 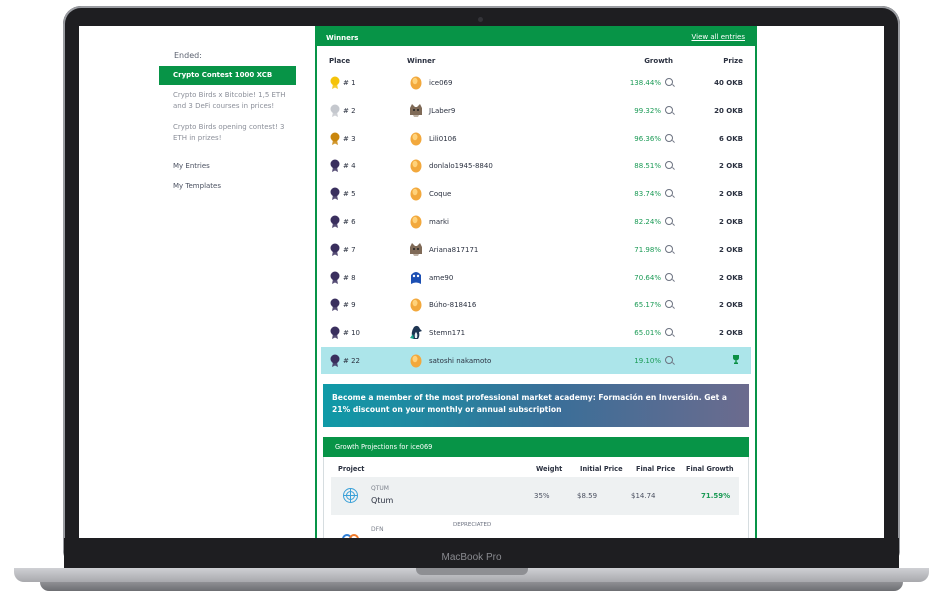 I want to click on winner-place: # 3, so click(x=349, y=138).